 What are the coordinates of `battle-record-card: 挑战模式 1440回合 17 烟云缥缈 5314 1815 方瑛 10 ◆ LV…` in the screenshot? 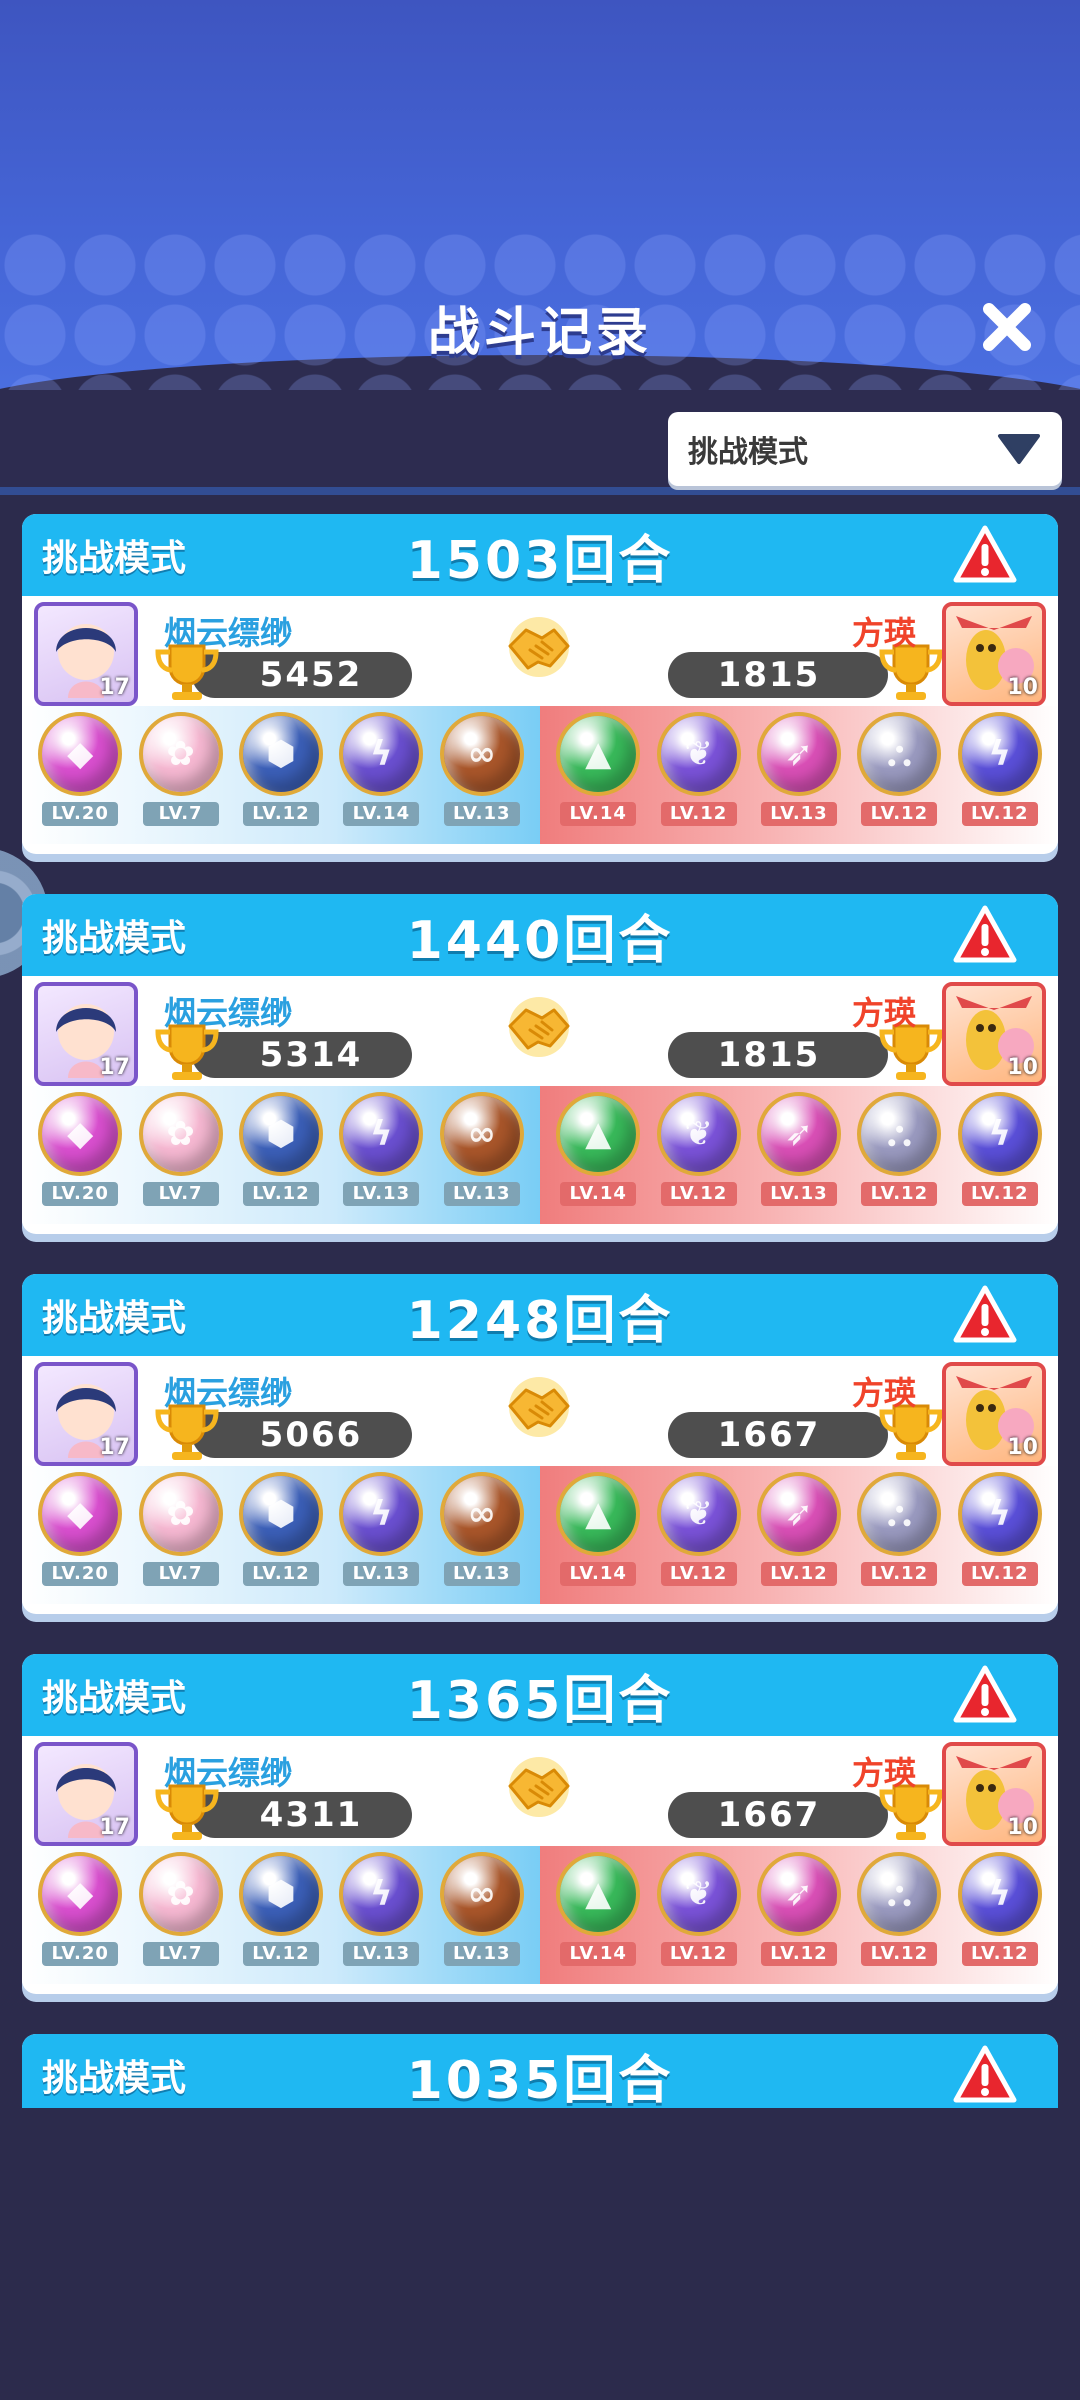 It's located at (540, 1064).